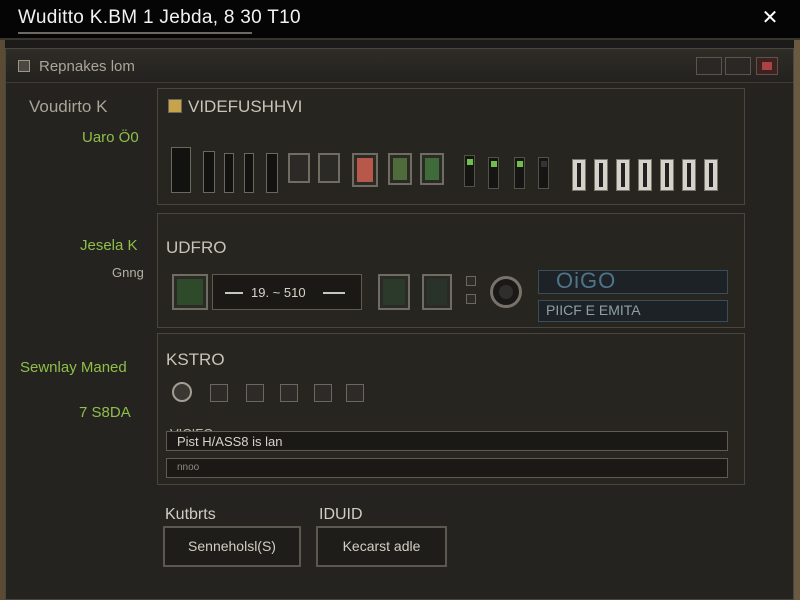  I want to click on display-top-text: OiGO, so click(586, 280).